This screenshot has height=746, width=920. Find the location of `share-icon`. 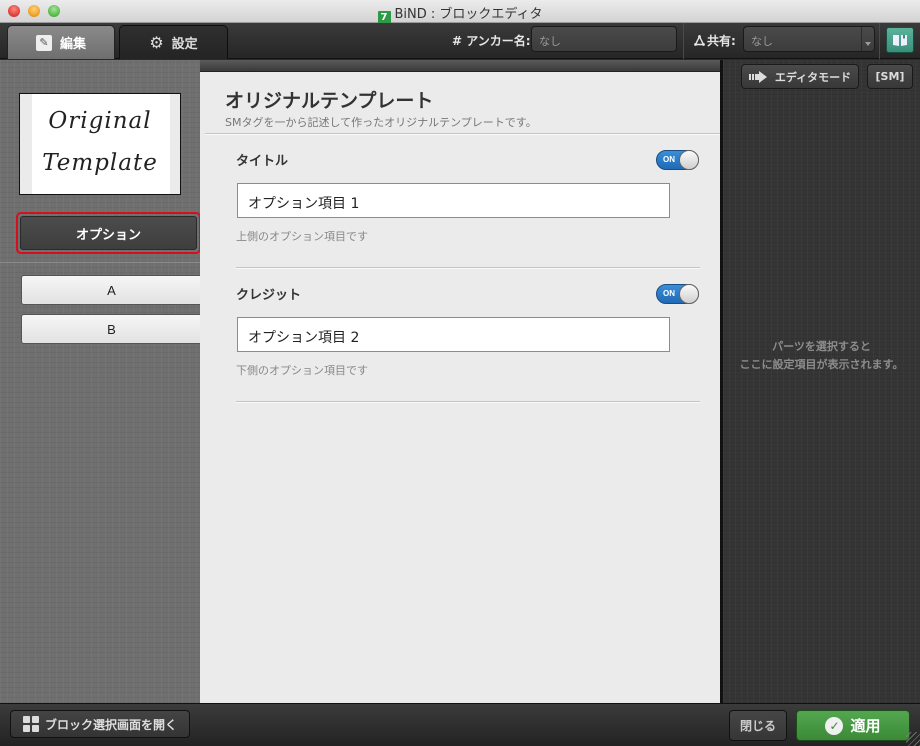

share-icon is located at coordinates (699, 40).